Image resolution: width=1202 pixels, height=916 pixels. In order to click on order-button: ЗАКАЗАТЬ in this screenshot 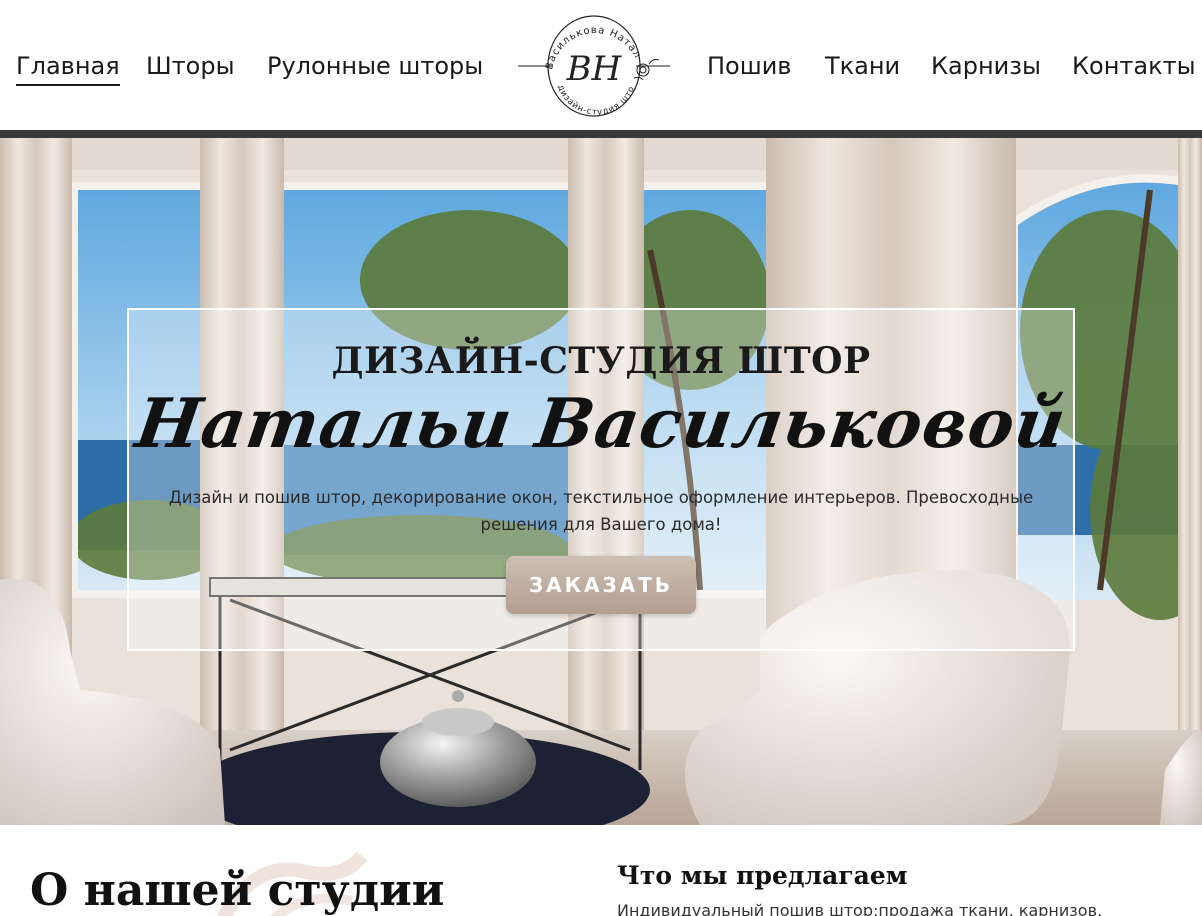, I will do `click(601, 585)`.